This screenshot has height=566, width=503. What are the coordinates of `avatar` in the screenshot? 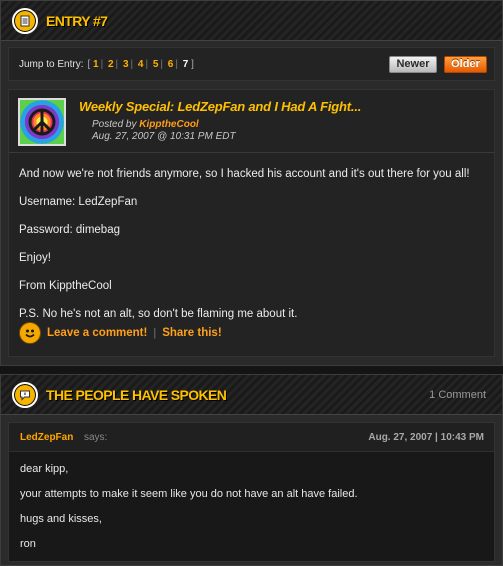 It's located at (42, 122).